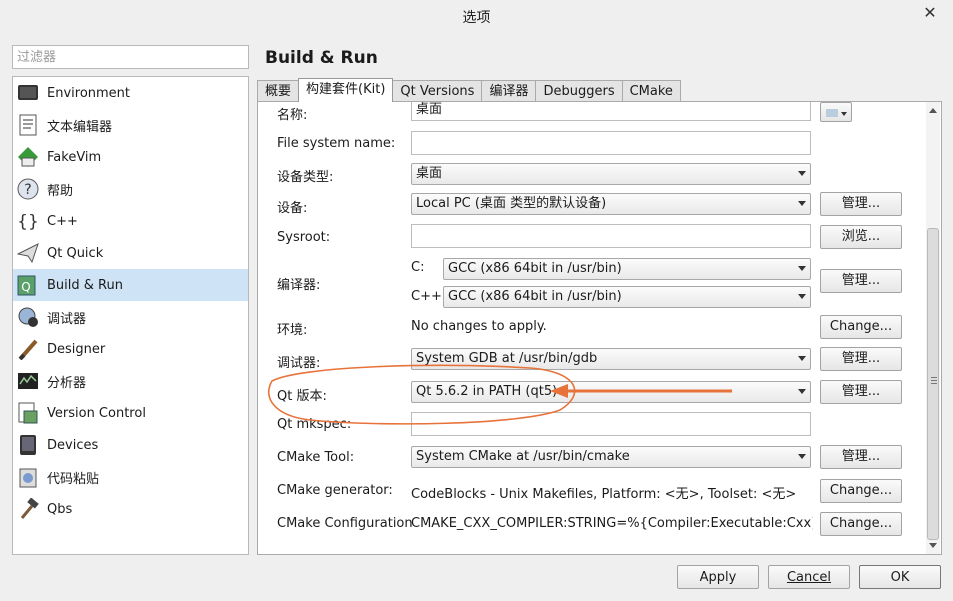 This screenshot has height=601, width=953. I want to click on page-title: Build & Run, so click(321, 58).